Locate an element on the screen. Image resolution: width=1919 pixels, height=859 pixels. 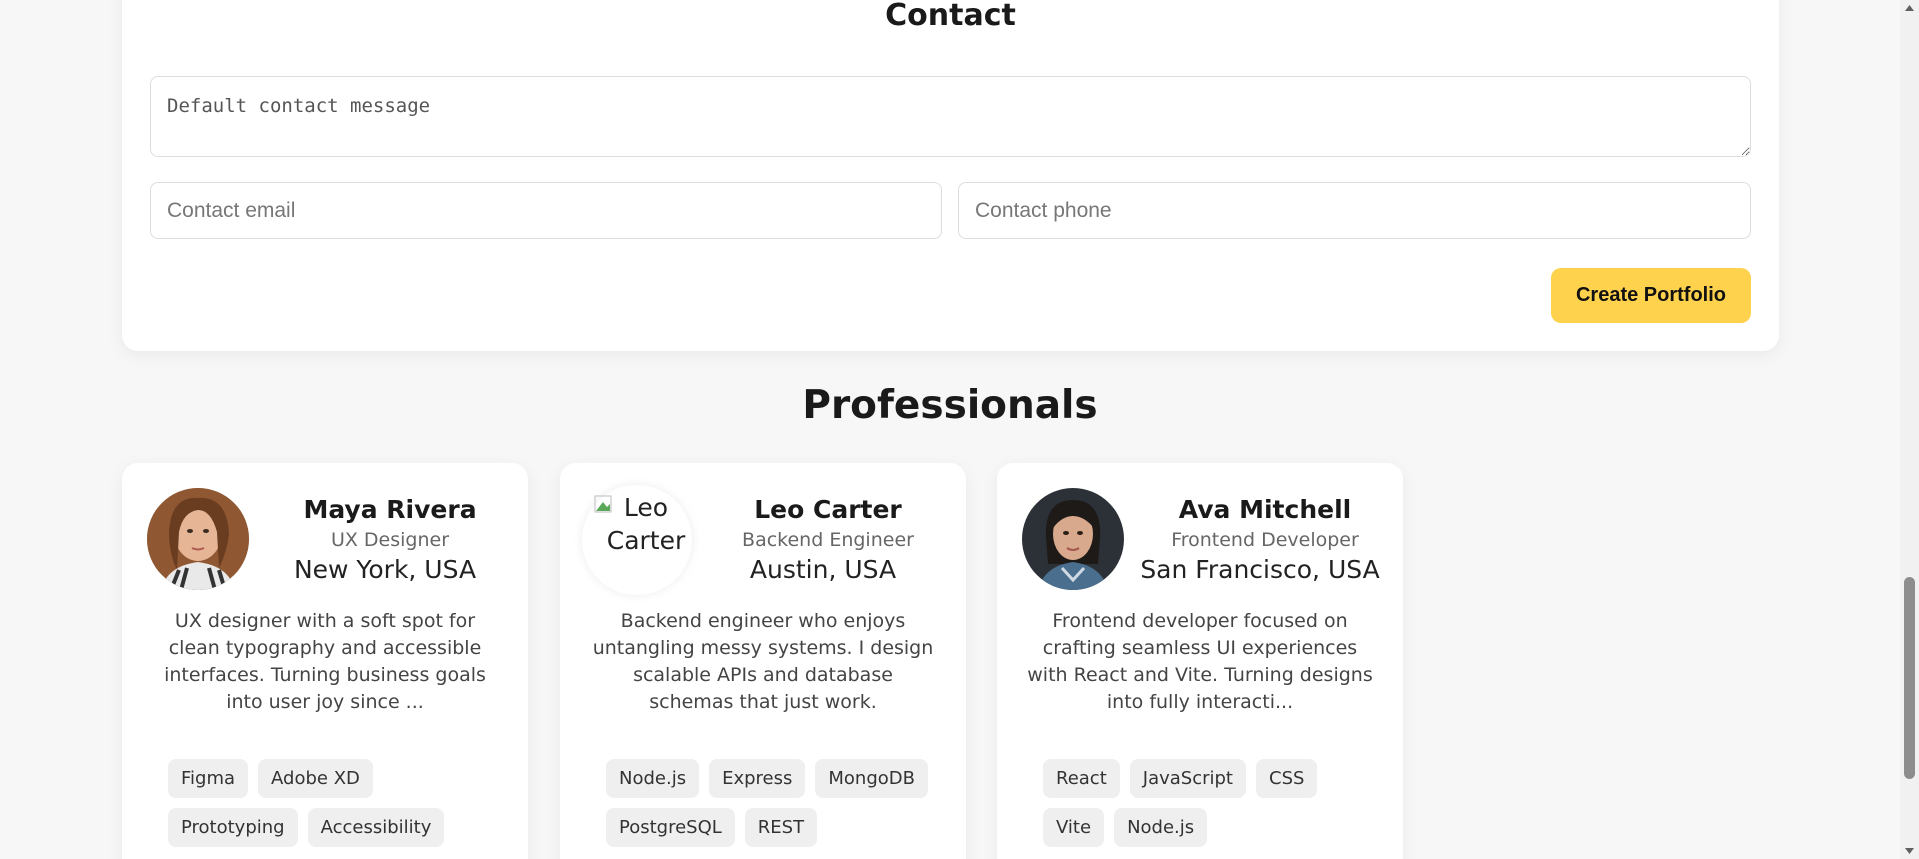
skill-tags: Figma Adobe XD Prototyping Accessibility is located at coordinates (333, 803).